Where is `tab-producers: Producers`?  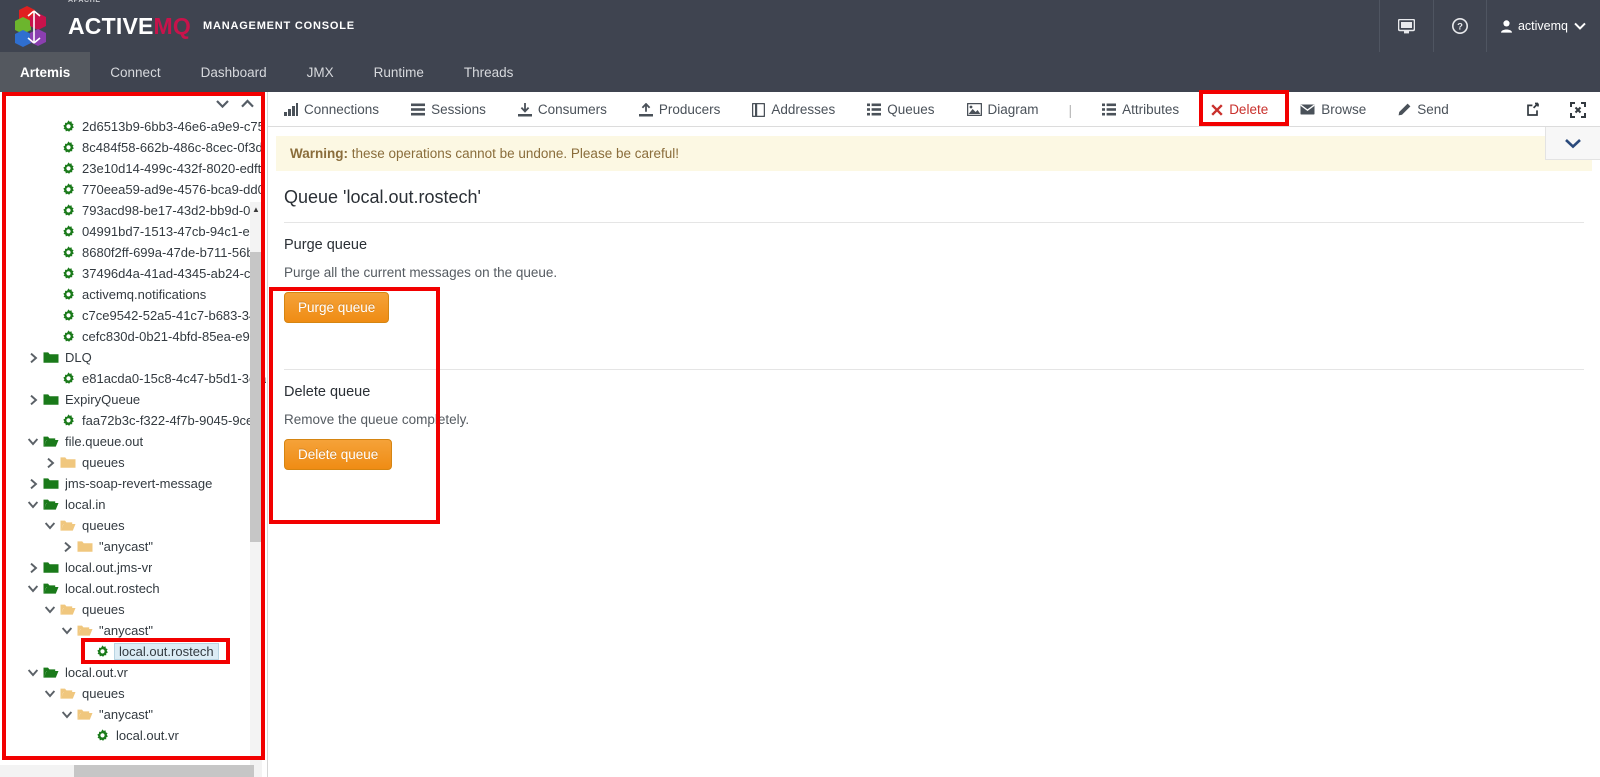
tab-producers: Producers is located at coordinates (680, 109).